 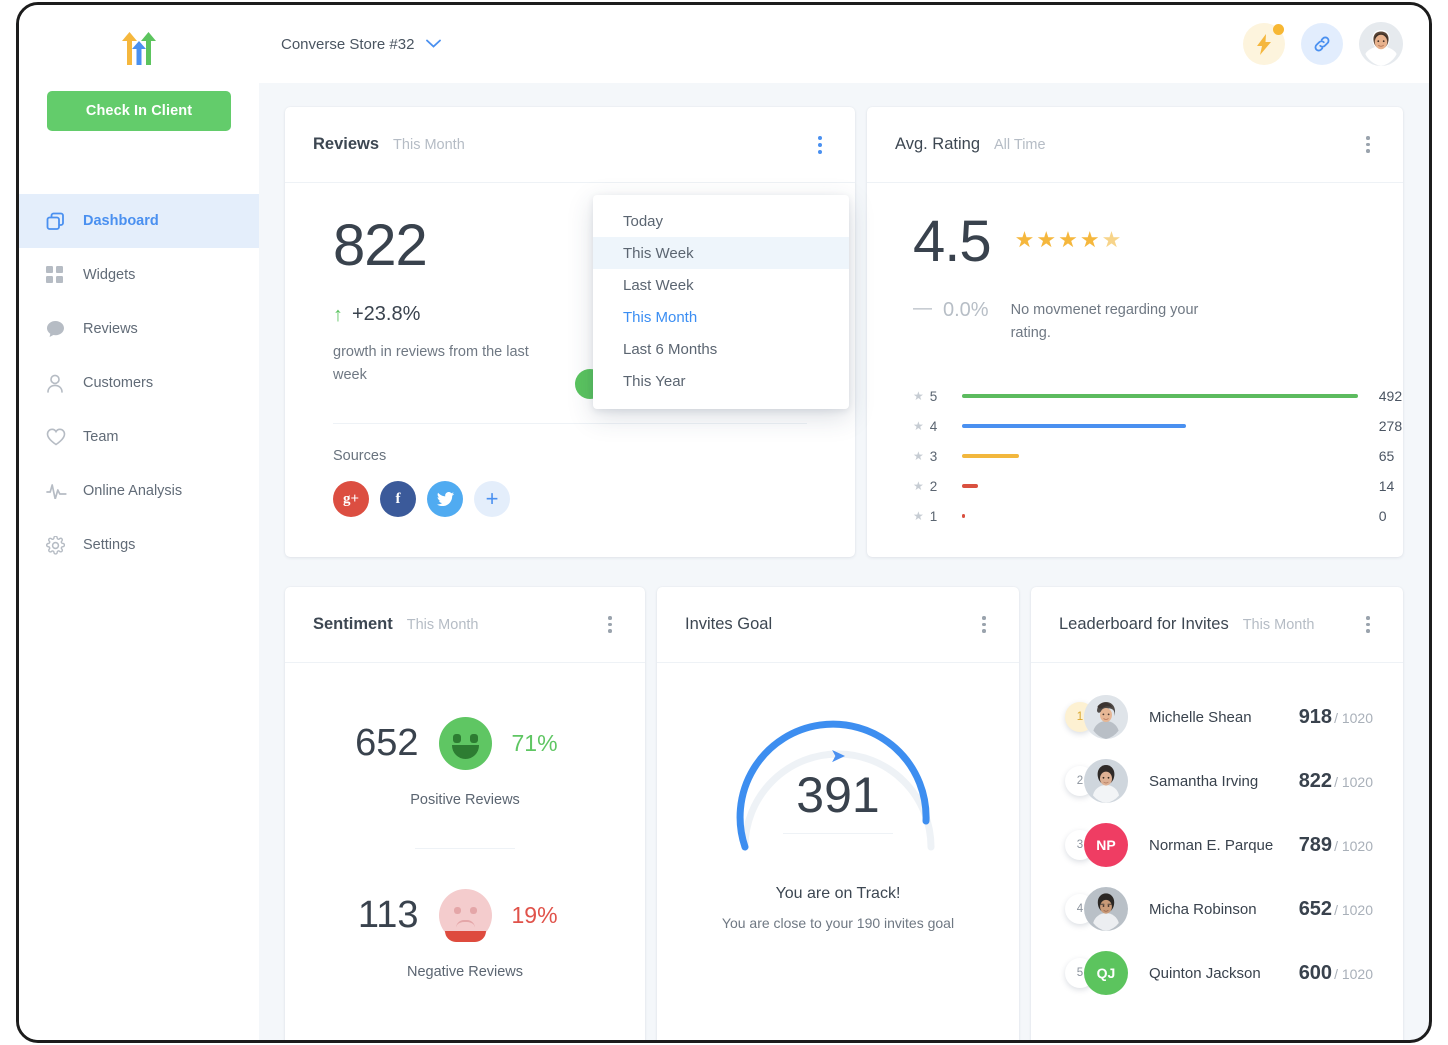 I want to click on lightning-bolt-button, so click(x=1264, y=44).